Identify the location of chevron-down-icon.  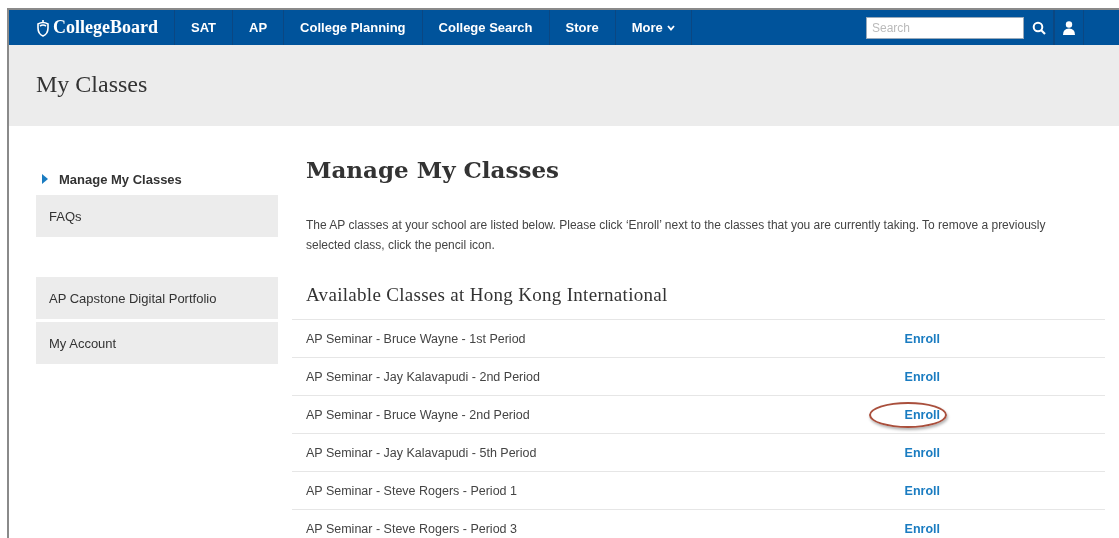
(670, 27).